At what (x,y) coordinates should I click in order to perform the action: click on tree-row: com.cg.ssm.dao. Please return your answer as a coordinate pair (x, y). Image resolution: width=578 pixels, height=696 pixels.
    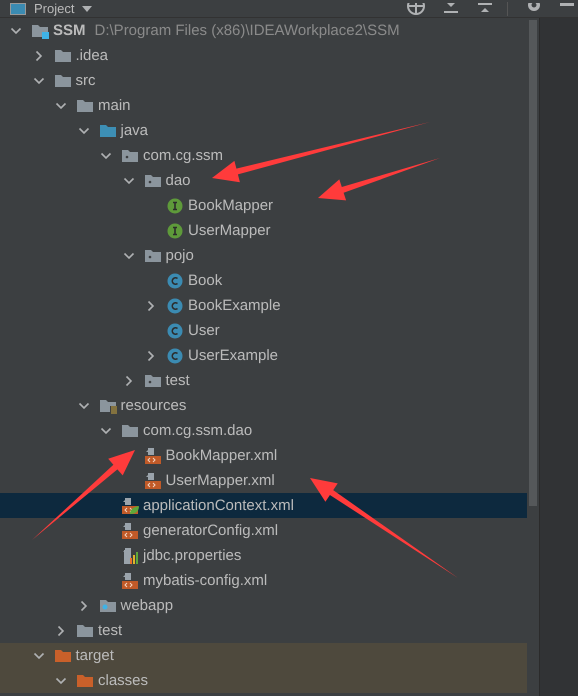
    Looking at the image, I should click on (263, 430).